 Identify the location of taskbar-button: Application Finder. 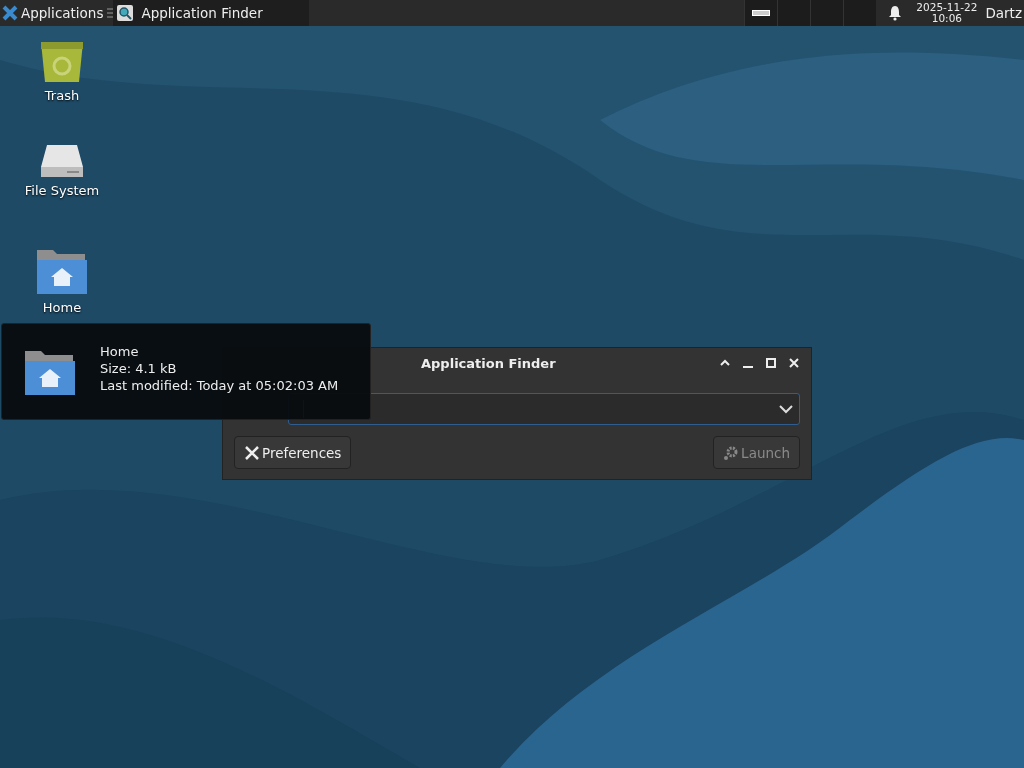
(211, 13).